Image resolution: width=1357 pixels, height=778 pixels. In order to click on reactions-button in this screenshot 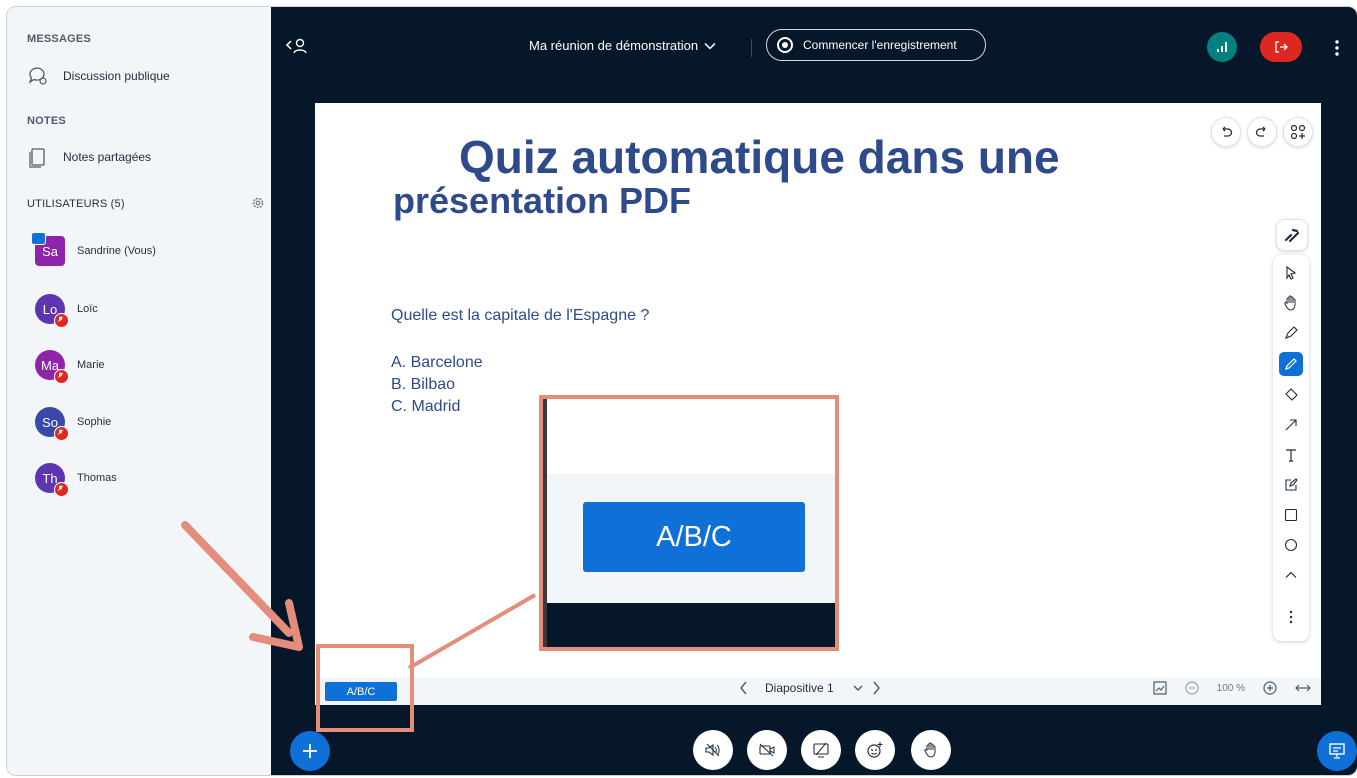, I will do `click(875, 750)`.